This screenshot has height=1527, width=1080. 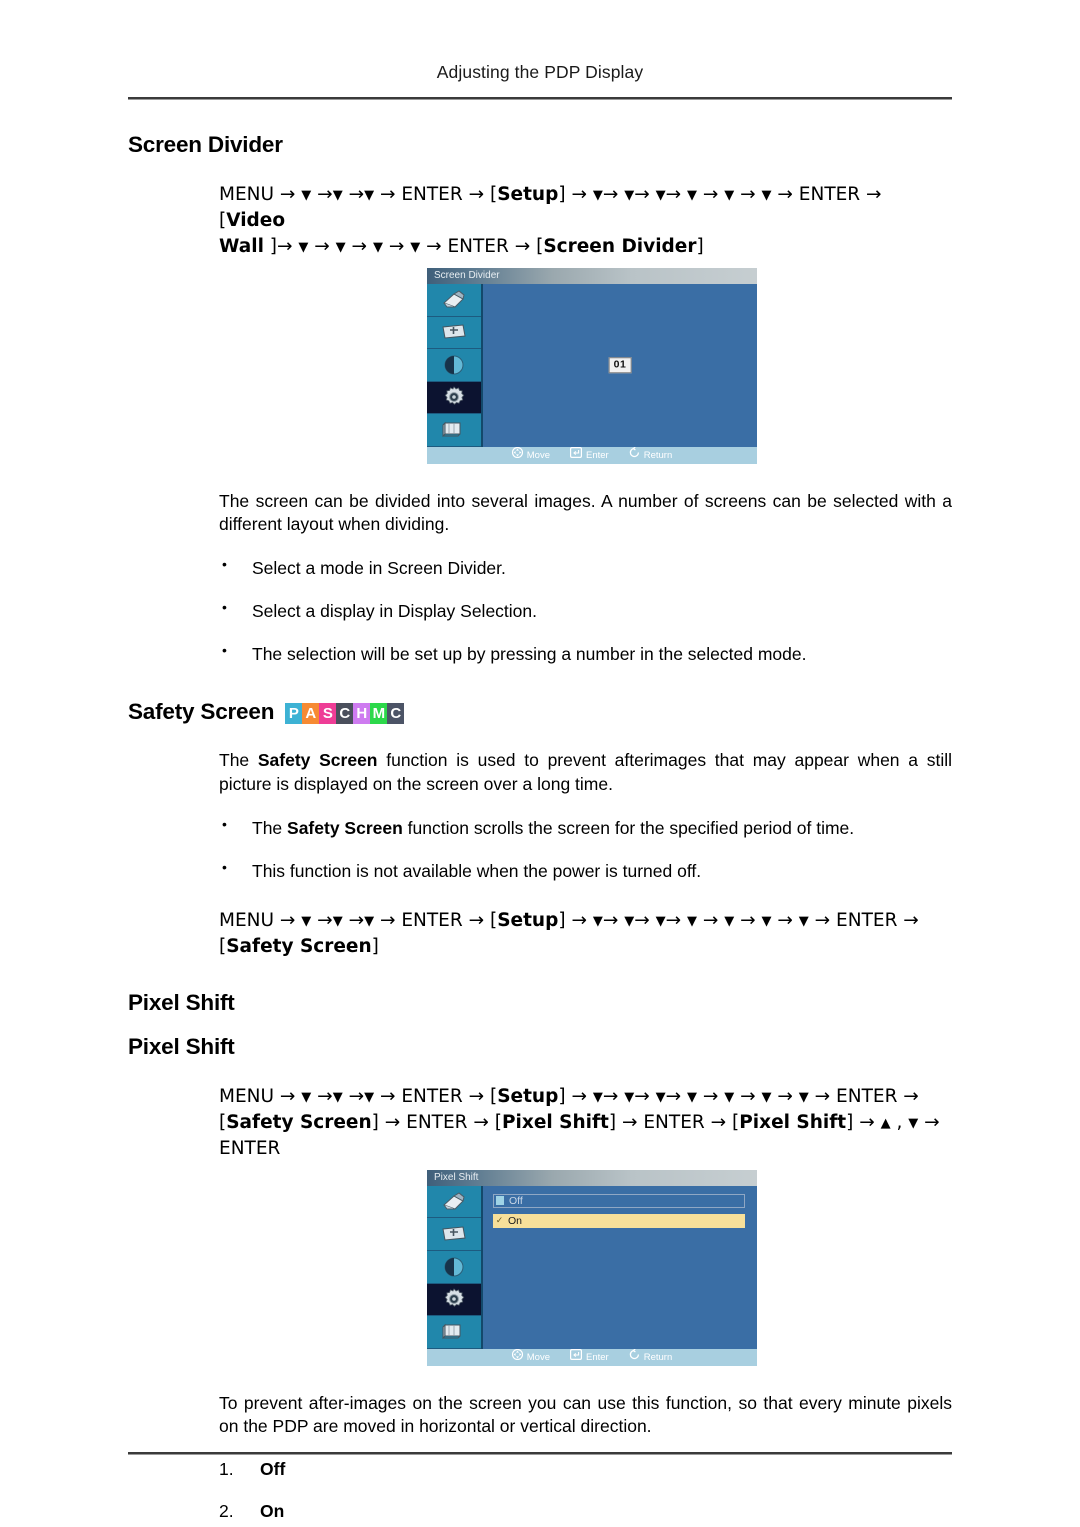 I want to click on screen-divider-number-chip: 01, so click(x=620, y=365).